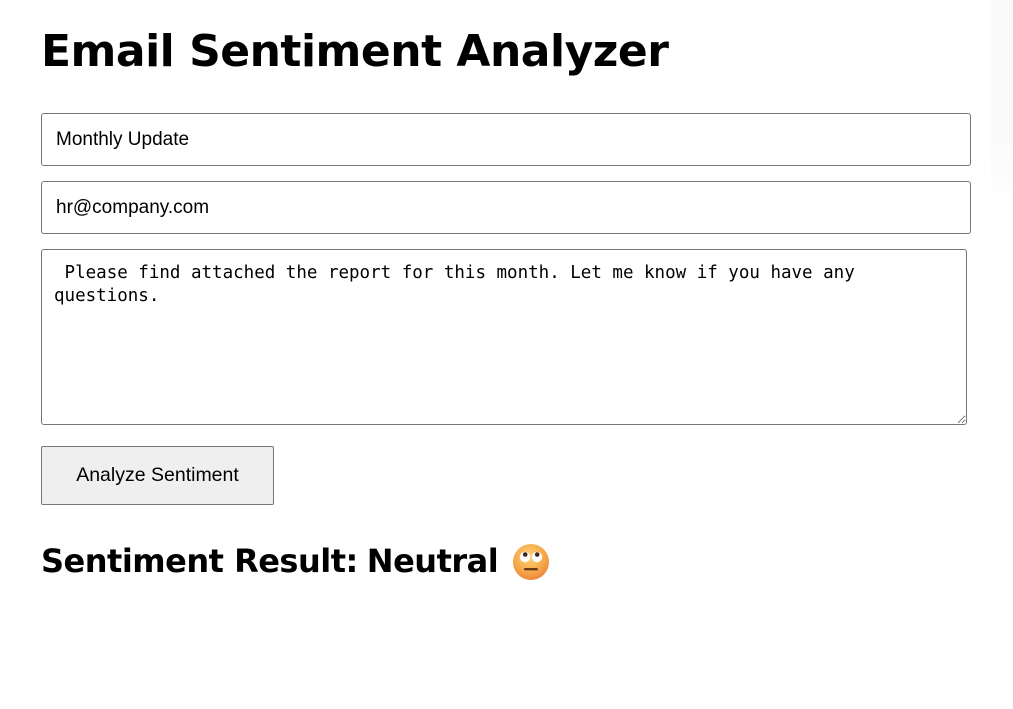 Image resolution: width=1013 pixels, height=709 pixels. Describe the element at coordinates (531, 562) in the screenshot. I see `neutral-face-emoji-icon` at that location.